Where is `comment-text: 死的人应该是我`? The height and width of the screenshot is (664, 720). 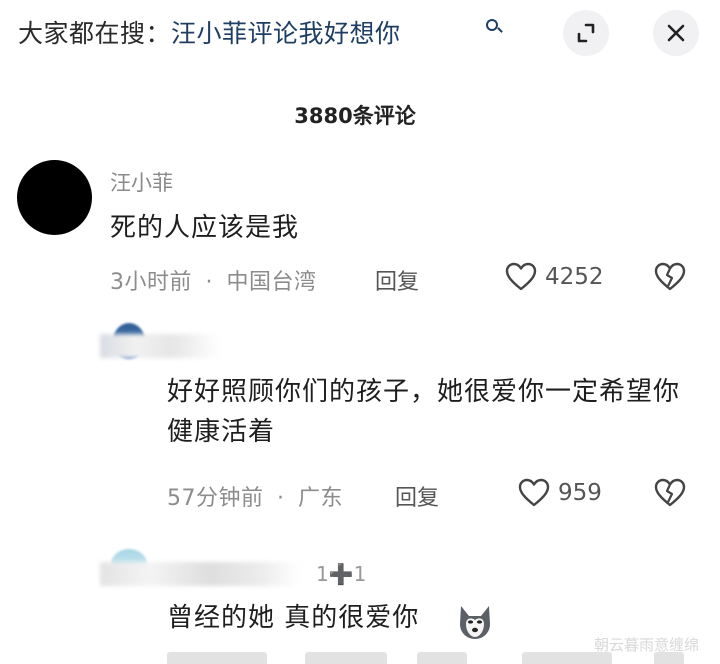 comment-text: 死的人应该是我 is located at coordinates (205, 228).